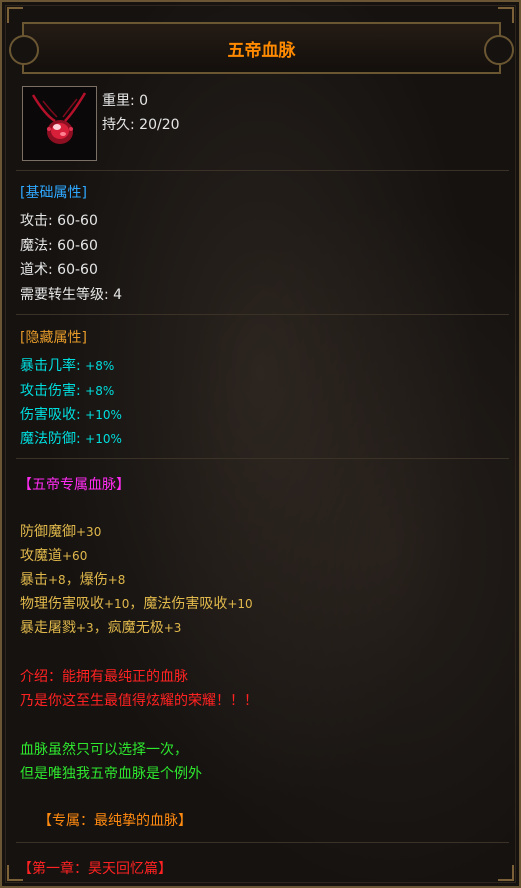 The width and height of the screenshot is (521, 888). I want to click on taoism-label: 道术:, so click(36, 270).